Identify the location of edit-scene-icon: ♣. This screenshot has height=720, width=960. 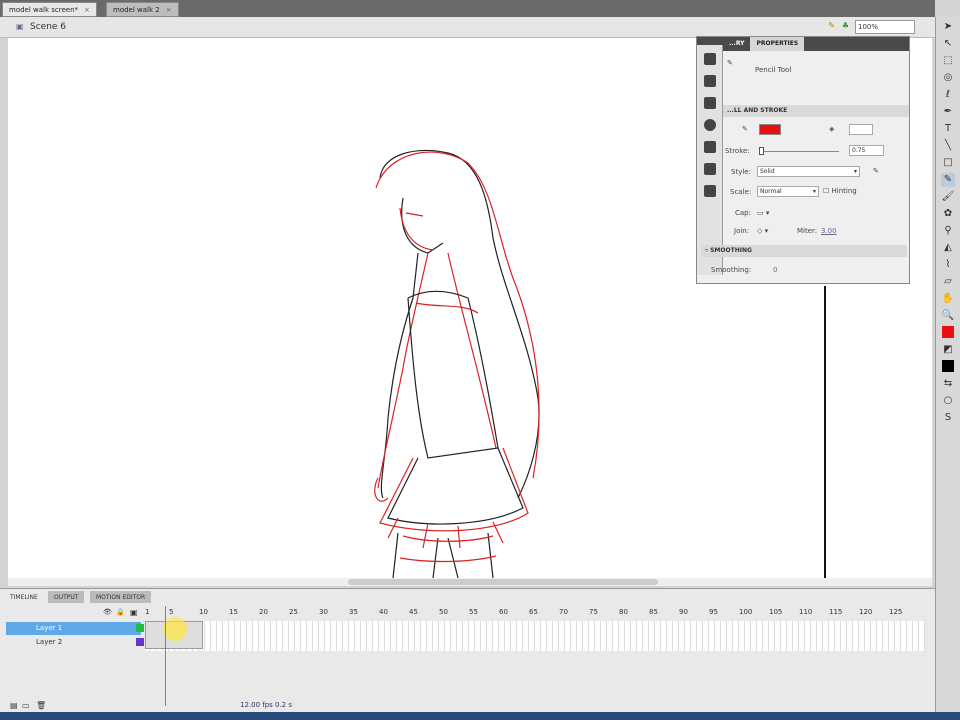
(845, 25).